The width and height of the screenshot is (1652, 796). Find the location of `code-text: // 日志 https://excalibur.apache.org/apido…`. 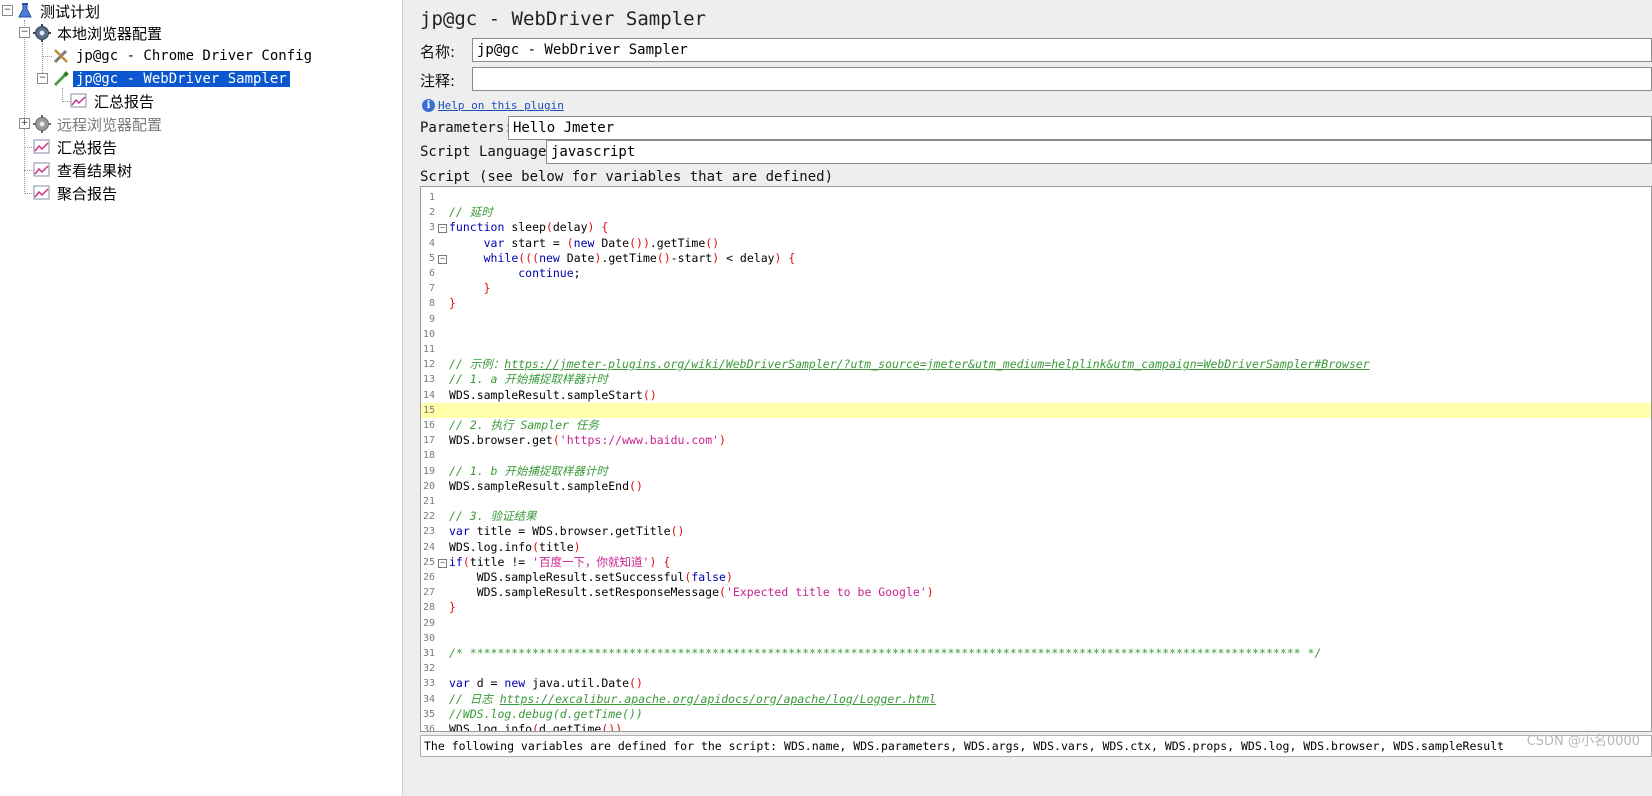

code-text: // 日志 https://excalibur.apache.org/apido… is located at coordinates (692, 698).